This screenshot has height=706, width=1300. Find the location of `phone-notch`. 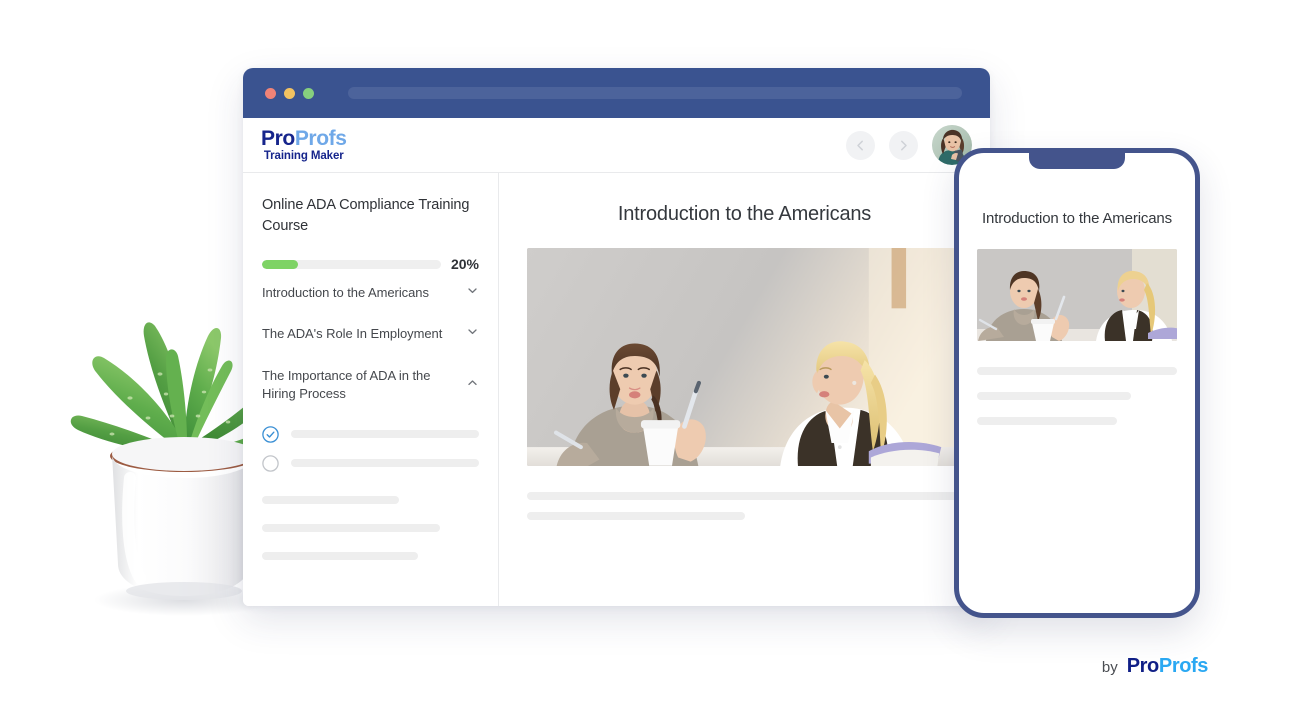

phone-notch is located at coordinates (1077, 161).